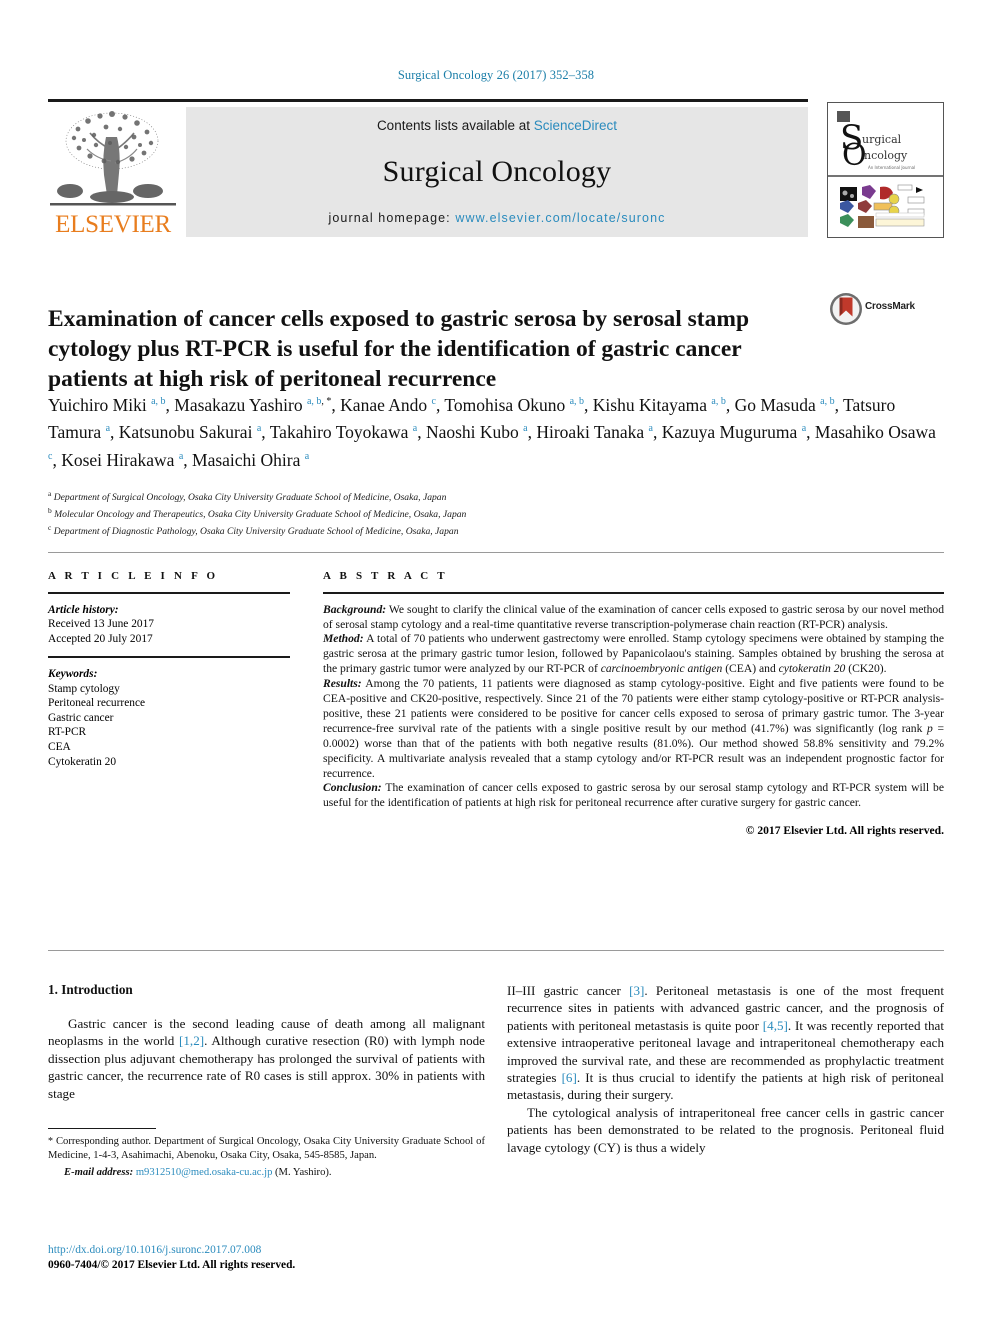 The width and height of the screenshot is (992, 1323). Describe the element at coordinates (385, 576) in the screenshot. I see `abstract-heading: A B S T R A C T` at that location.